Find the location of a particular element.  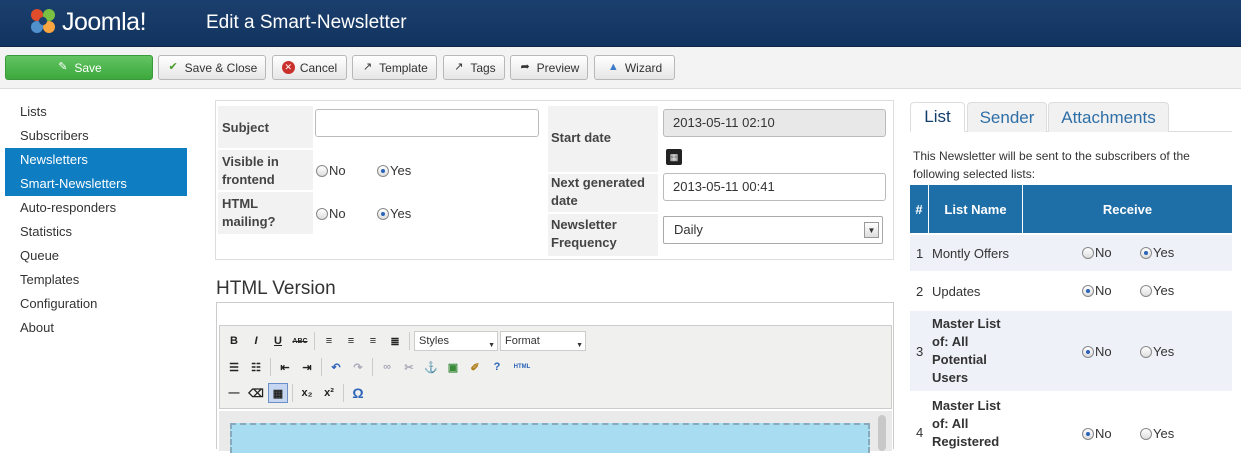

share-arrow-icon: ➦ is located at coordinates (525, 67).